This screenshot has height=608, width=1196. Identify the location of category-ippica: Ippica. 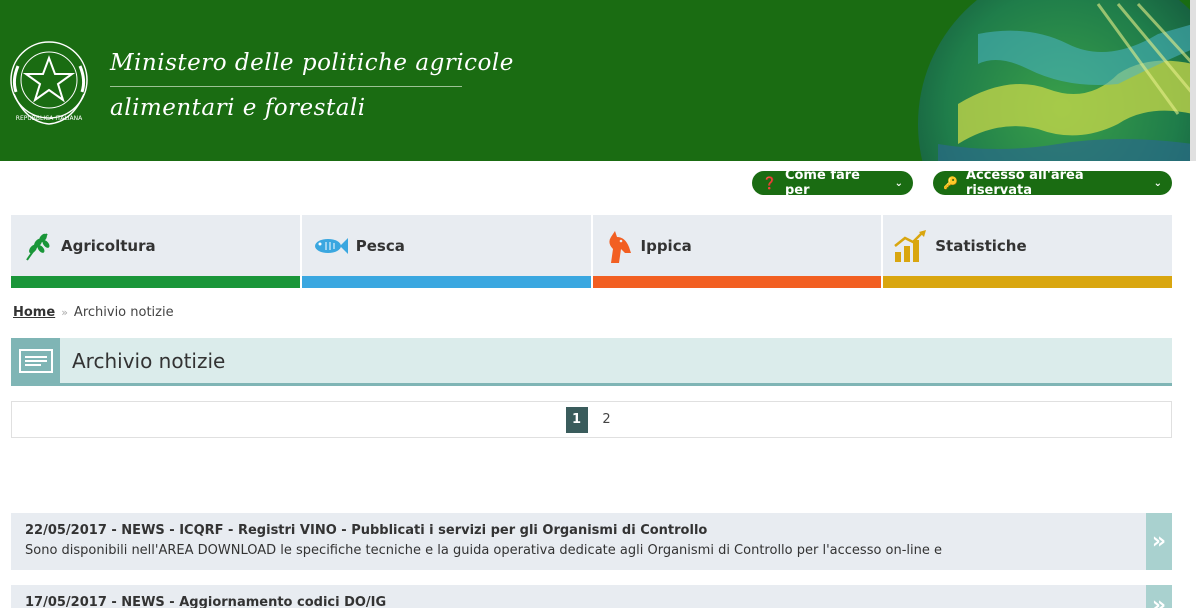
(737, 251).